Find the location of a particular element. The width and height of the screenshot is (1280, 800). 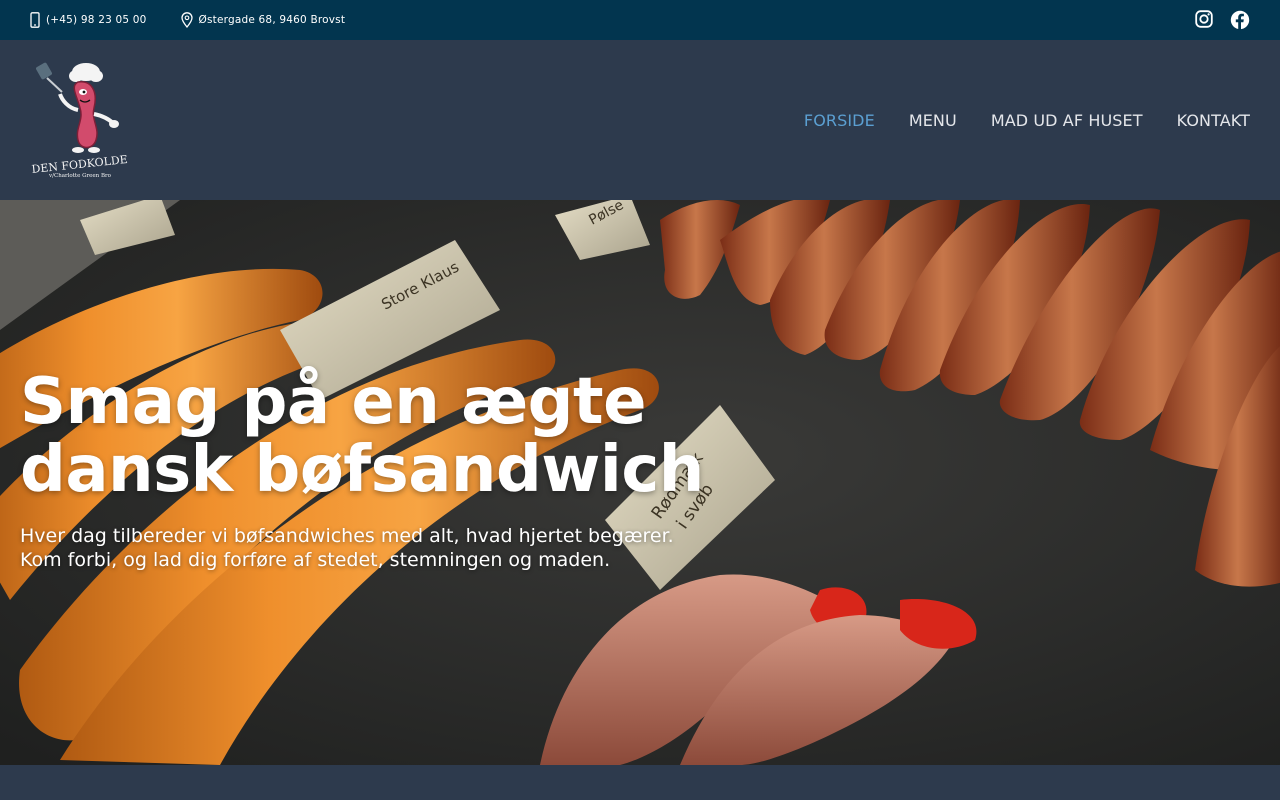

fork-icon is located at coordinates (49, 77).